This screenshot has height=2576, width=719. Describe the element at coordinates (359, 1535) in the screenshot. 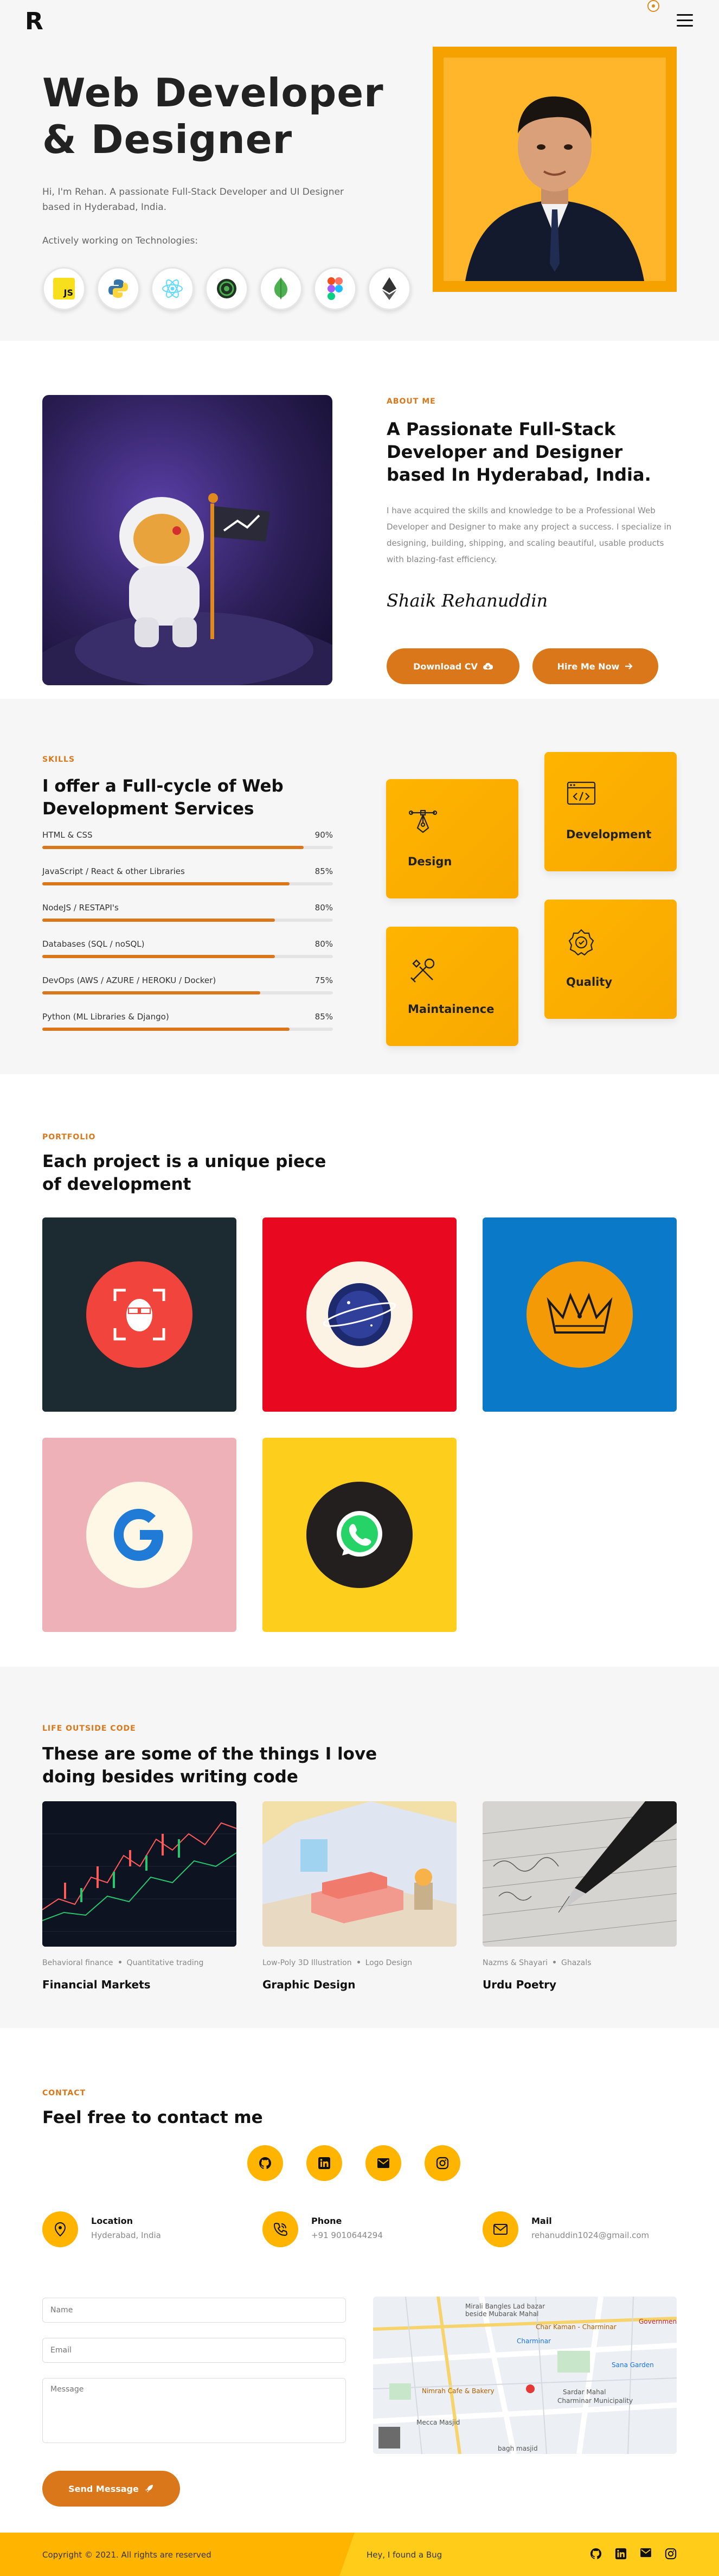

I see `project-tile-whatsapp` at that location.